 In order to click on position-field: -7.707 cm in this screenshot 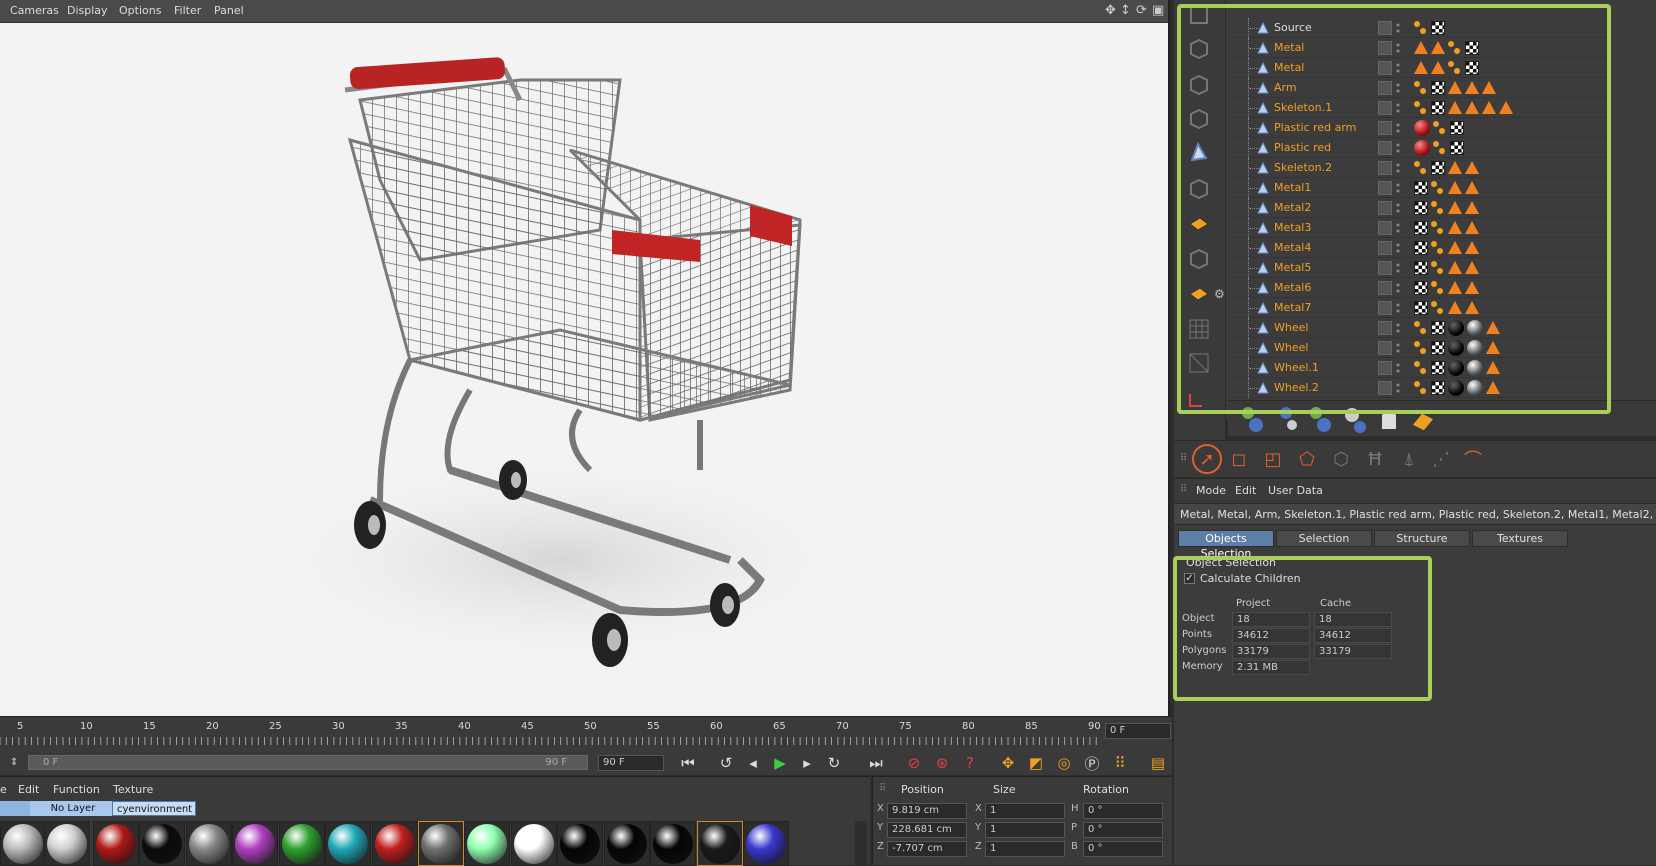, I will do `click(927, 849)`.